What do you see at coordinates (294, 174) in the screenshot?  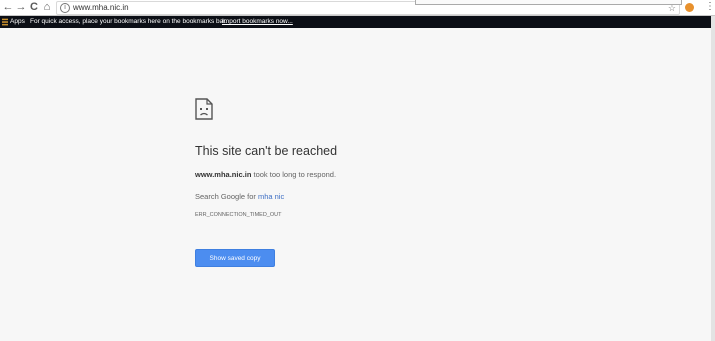 I see `error-message: took too long to respond.` at bounding box center [294, 174].